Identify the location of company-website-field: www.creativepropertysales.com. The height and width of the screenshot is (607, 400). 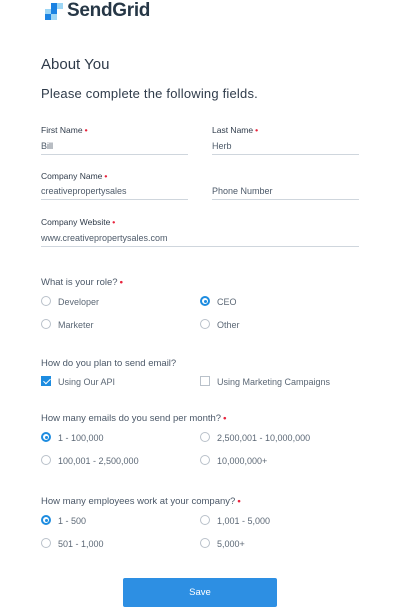
(104, 238).